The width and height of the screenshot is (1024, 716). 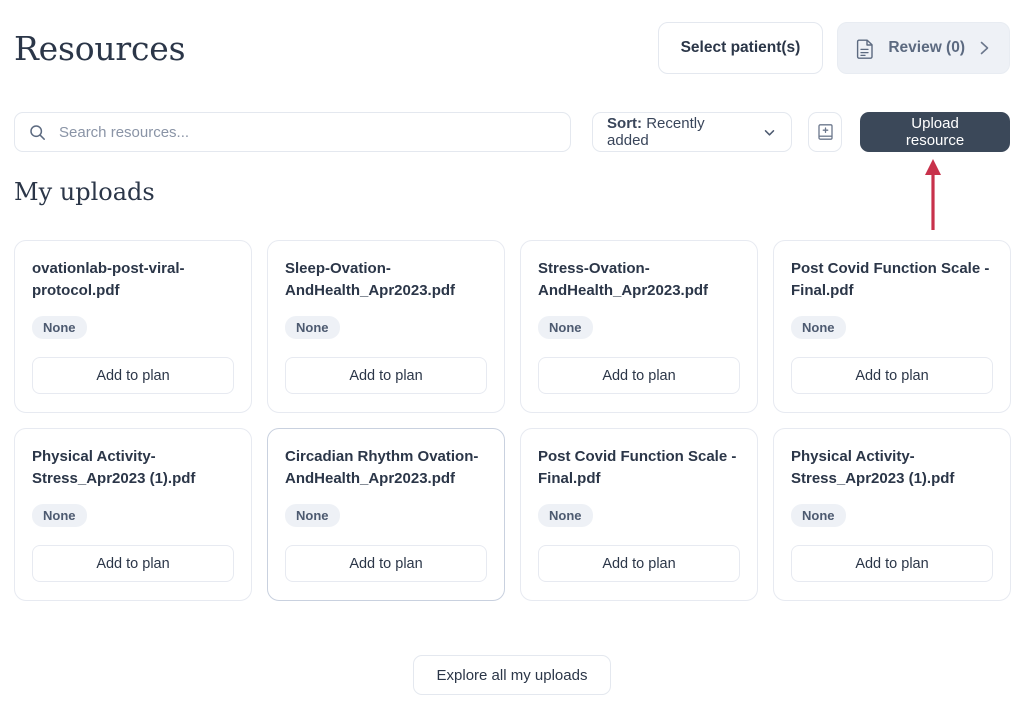 I want to click on search-input, so click(x=307, y=132).